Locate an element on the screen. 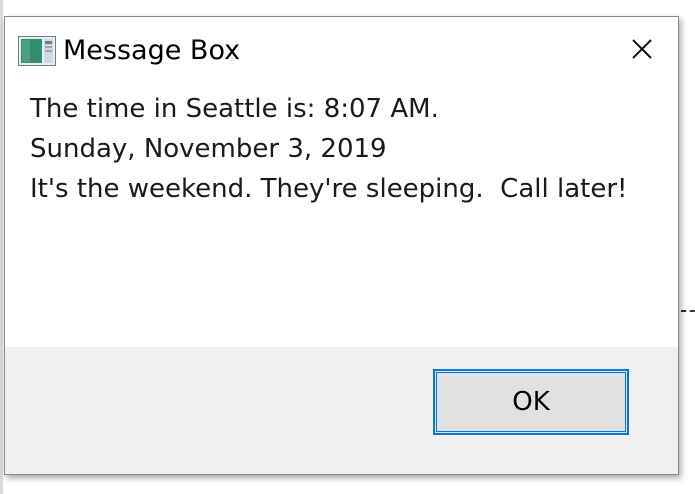 The height and width of the screenshot is (494, 695). ok-button-label: OK is located at coordinates (531, 402).